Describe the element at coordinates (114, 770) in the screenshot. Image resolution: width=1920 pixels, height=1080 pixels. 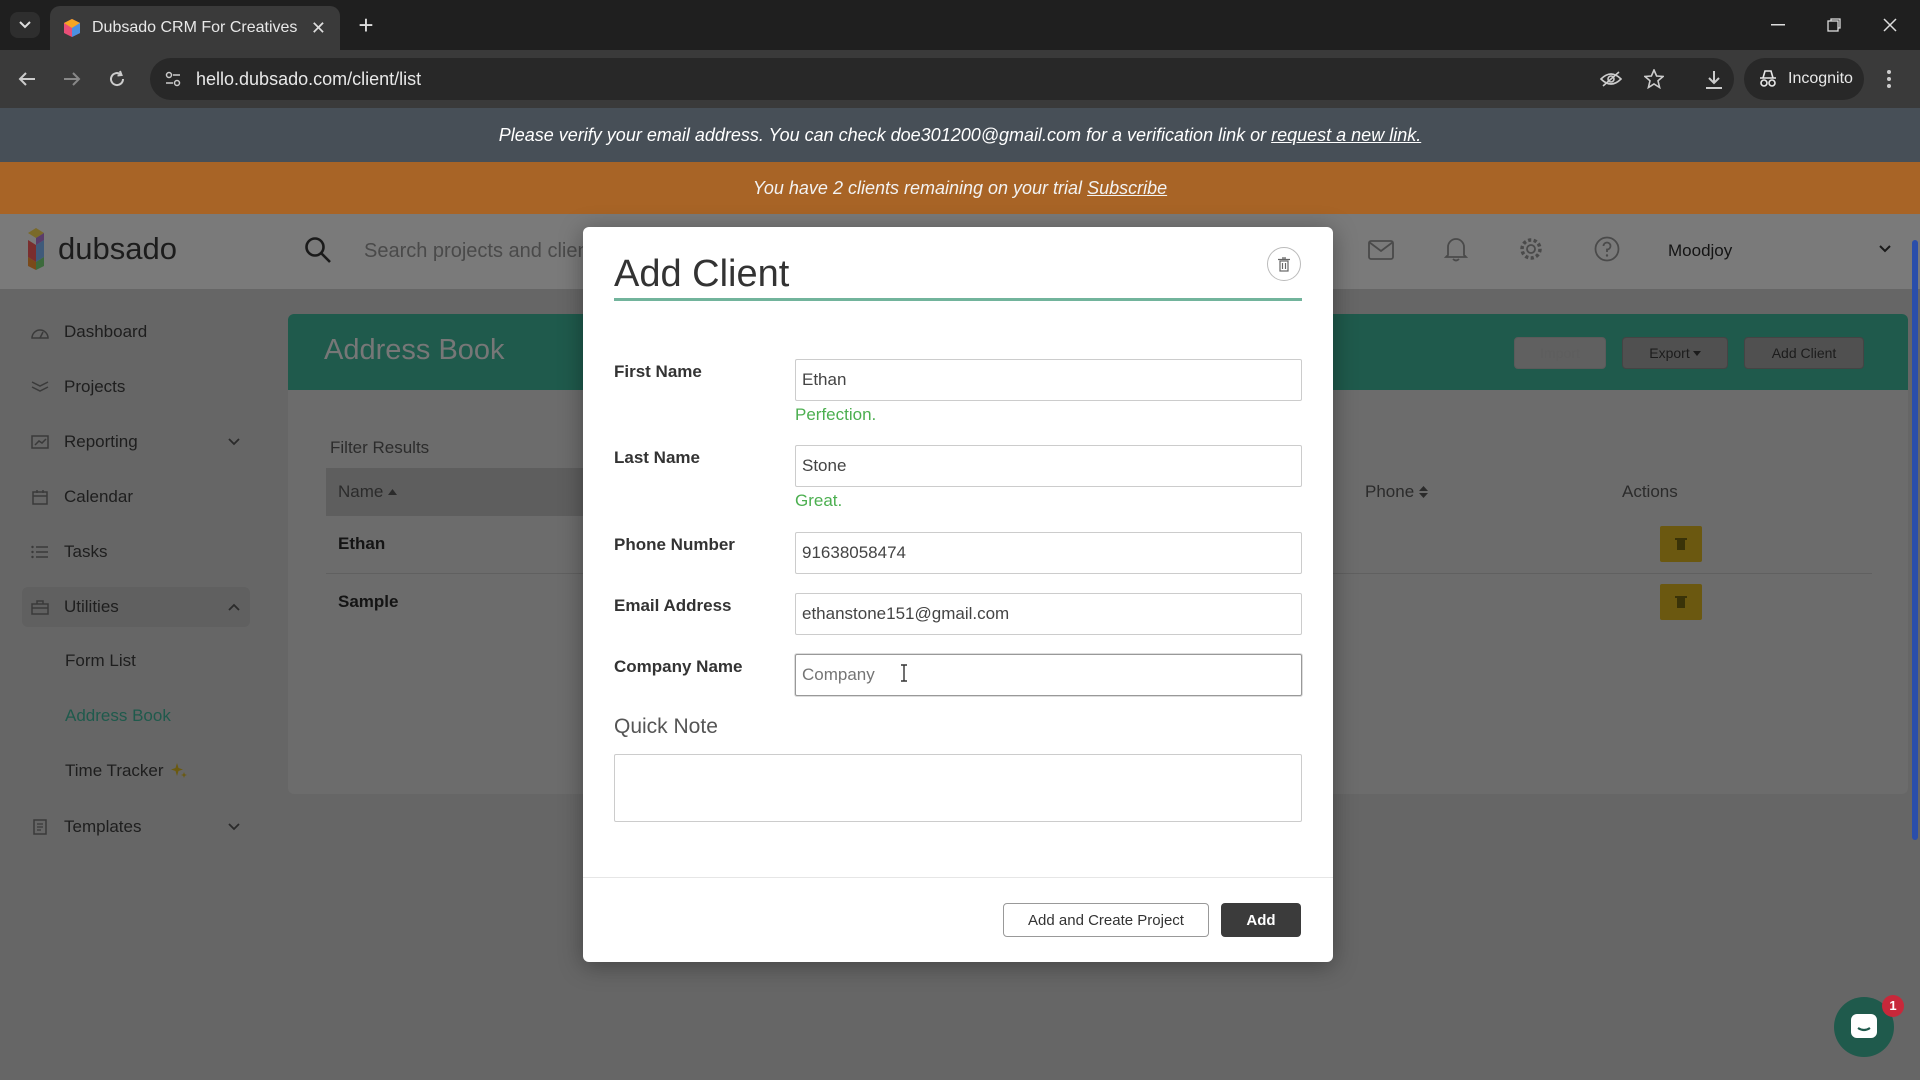
I see `sidebar-subitem-label: Time Tracker` at that location.